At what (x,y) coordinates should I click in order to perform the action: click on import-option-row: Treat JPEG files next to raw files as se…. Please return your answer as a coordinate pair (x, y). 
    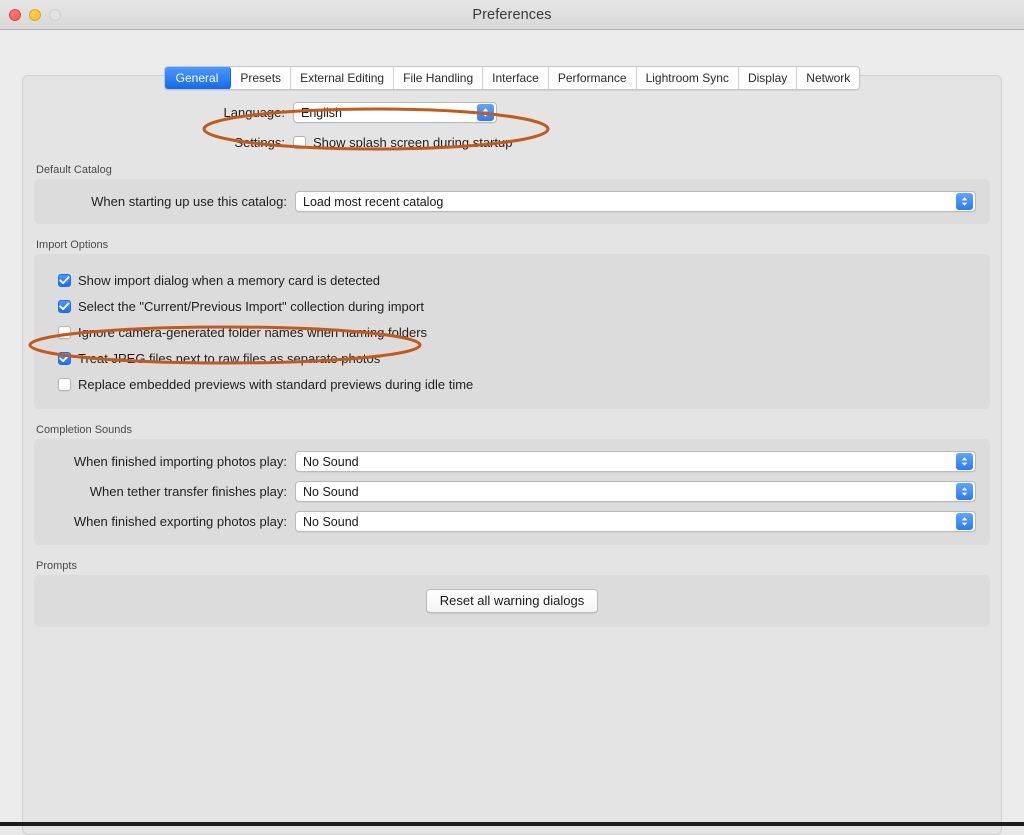
    Looking at the image, I should click on (512, 358).